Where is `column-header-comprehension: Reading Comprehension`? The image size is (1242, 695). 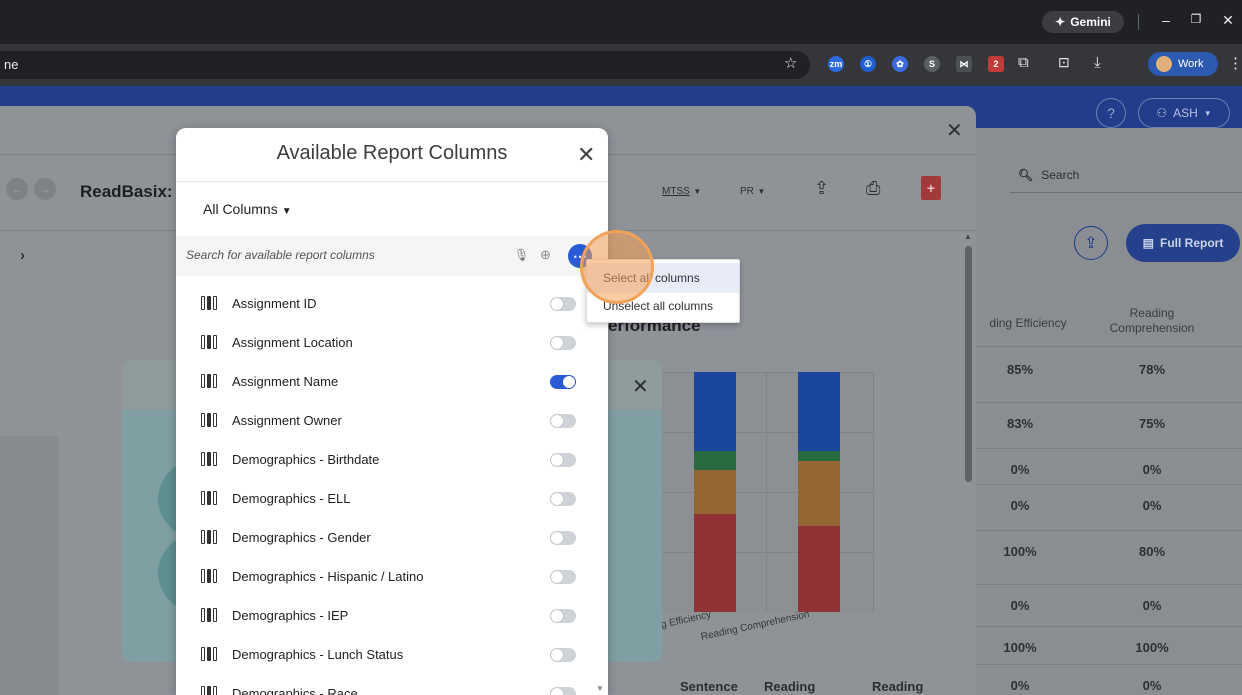
column-header-comprehension: Reading Comprehension is located at coordinates (1152, 320).